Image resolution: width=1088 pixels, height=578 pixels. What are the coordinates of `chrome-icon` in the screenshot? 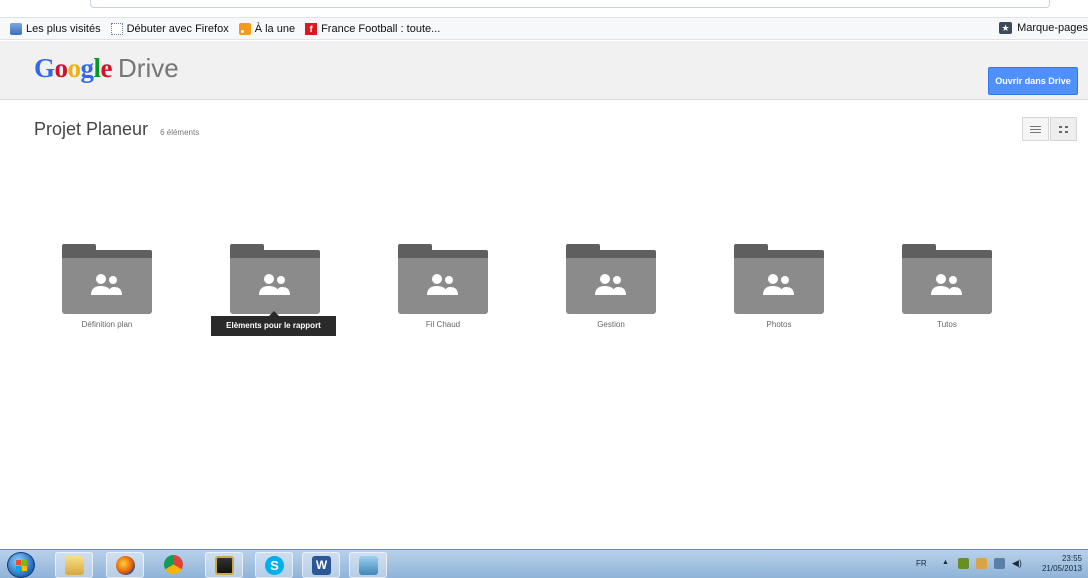 It's located at (173, 564).